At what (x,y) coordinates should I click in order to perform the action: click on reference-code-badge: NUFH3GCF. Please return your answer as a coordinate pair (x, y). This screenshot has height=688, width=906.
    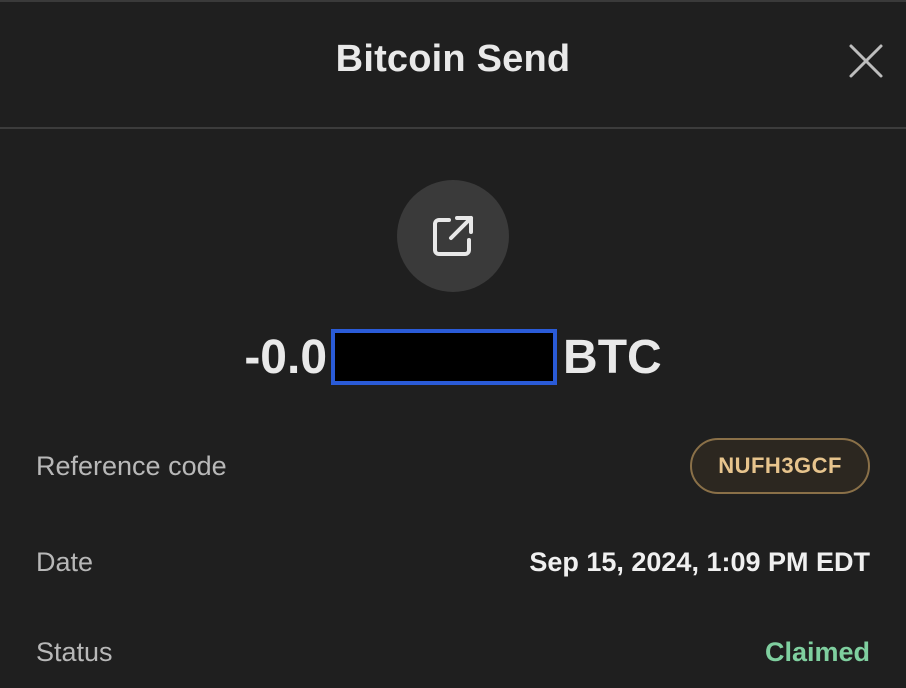
    Looking at the image, I should click on (780, 466).